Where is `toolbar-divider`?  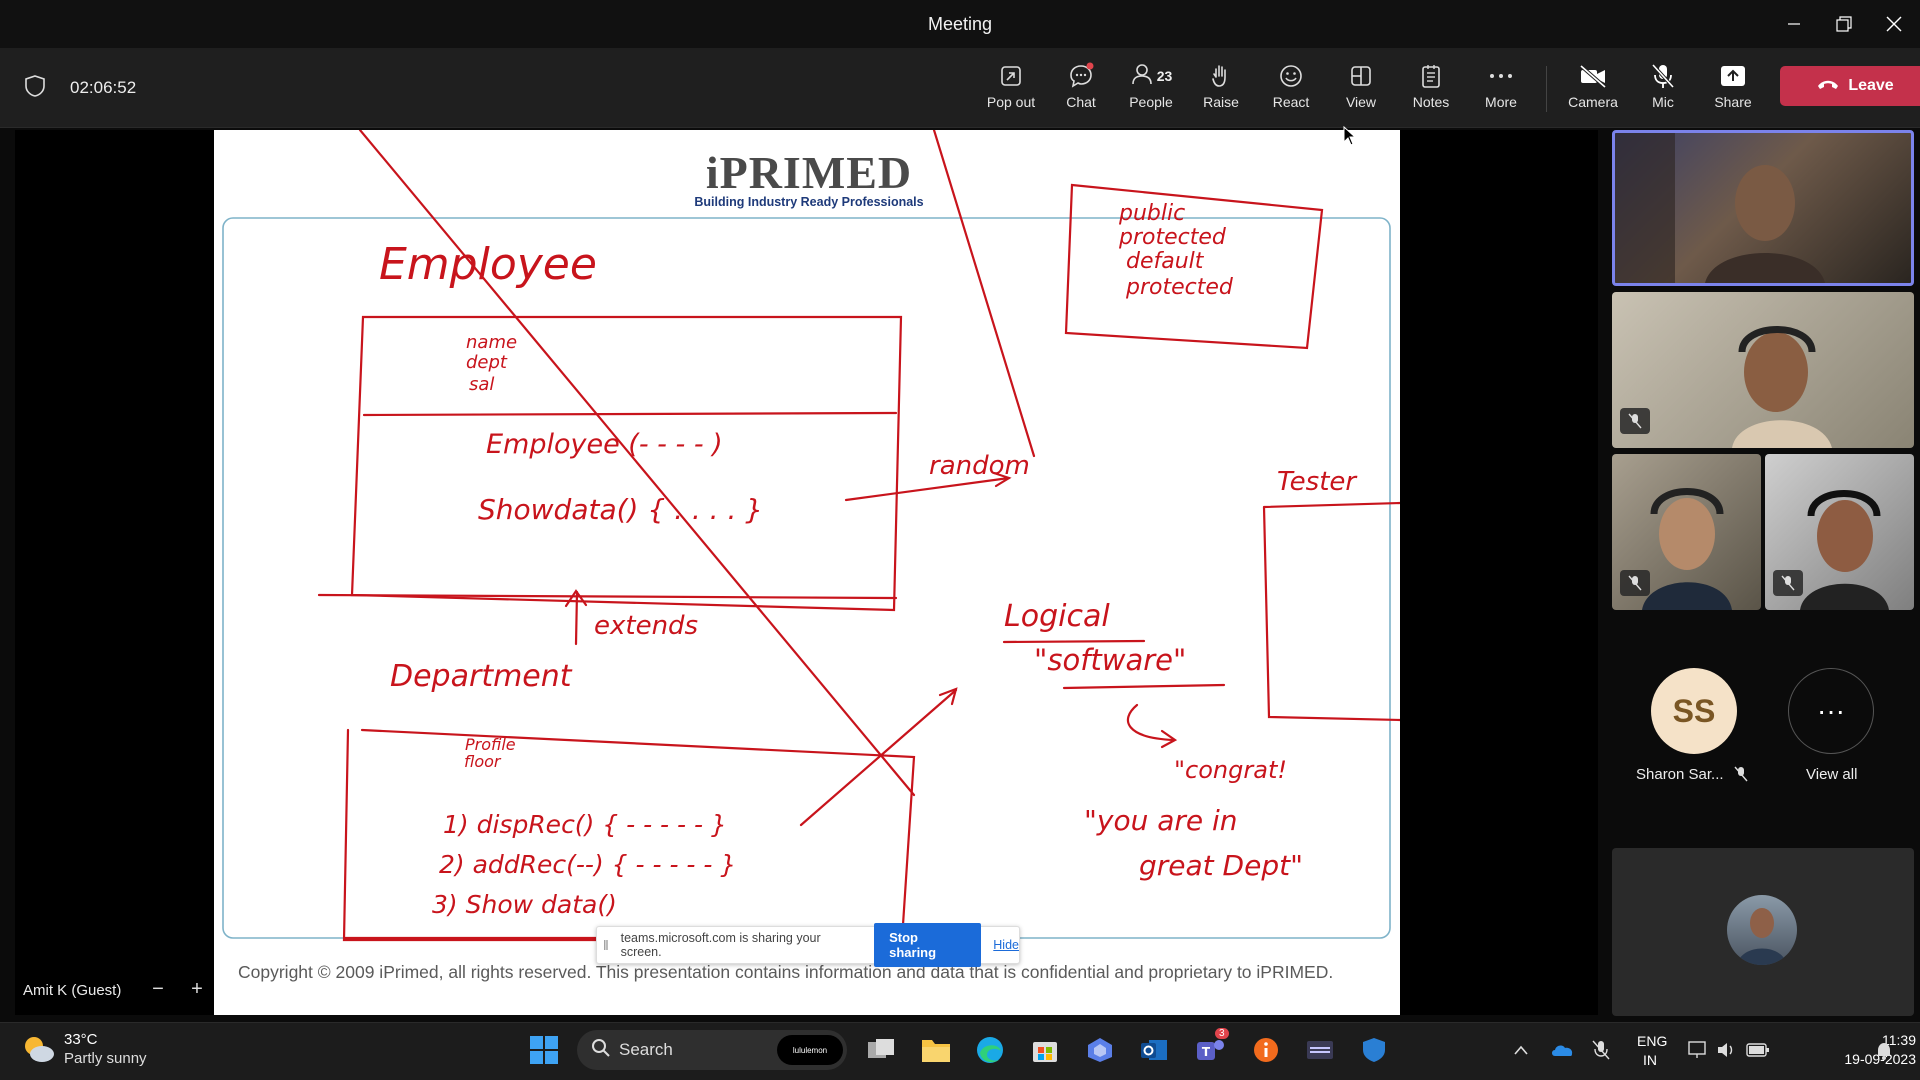
toolbar-divider is located at coordinates (1546, 89).